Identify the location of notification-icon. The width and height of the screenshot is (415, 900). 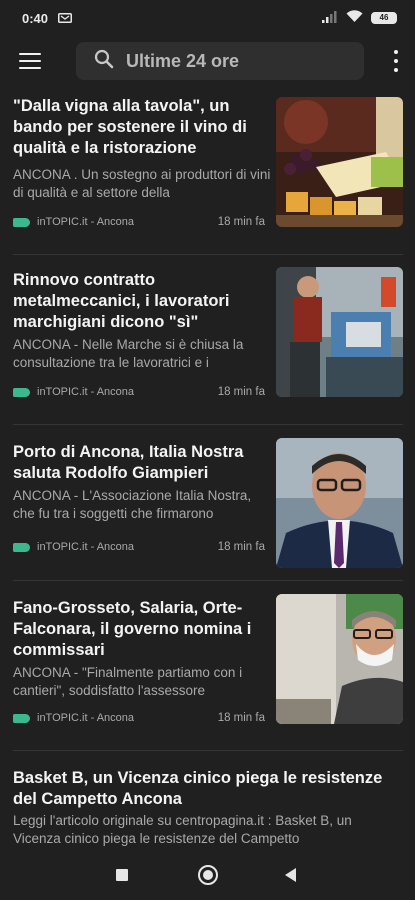
(65, 18).